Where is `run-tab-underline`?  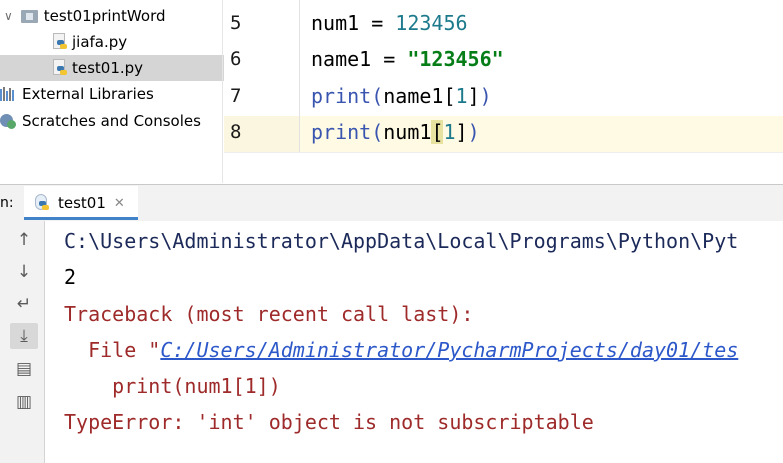
run-tab-underline is located at coordinates (81, 218).